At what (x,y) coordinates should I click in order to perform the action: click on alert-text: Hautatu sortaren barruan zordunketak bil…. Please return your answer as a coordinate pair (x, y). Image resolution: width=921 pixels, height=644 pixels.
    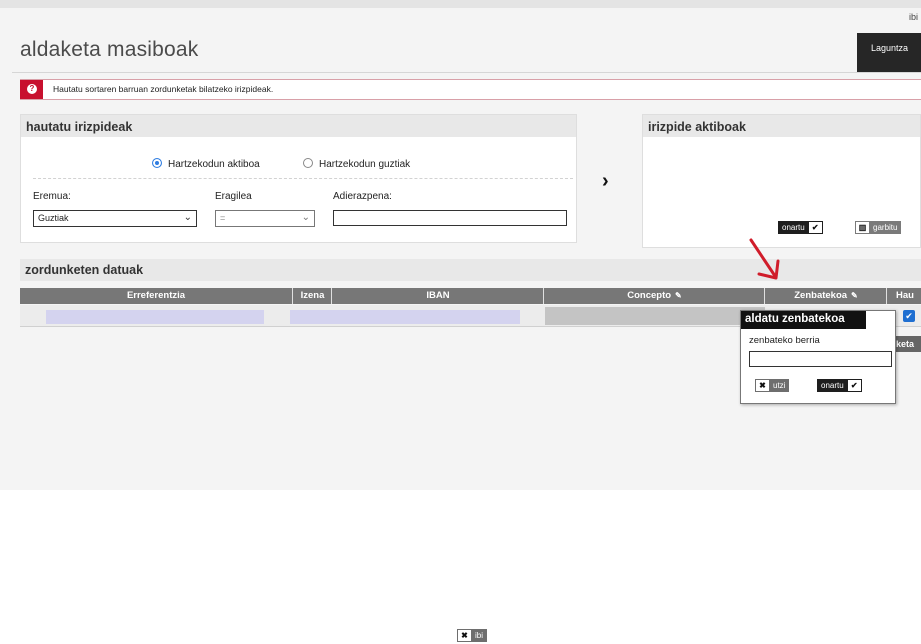
    Looking at the image, I should click on (163, 89).